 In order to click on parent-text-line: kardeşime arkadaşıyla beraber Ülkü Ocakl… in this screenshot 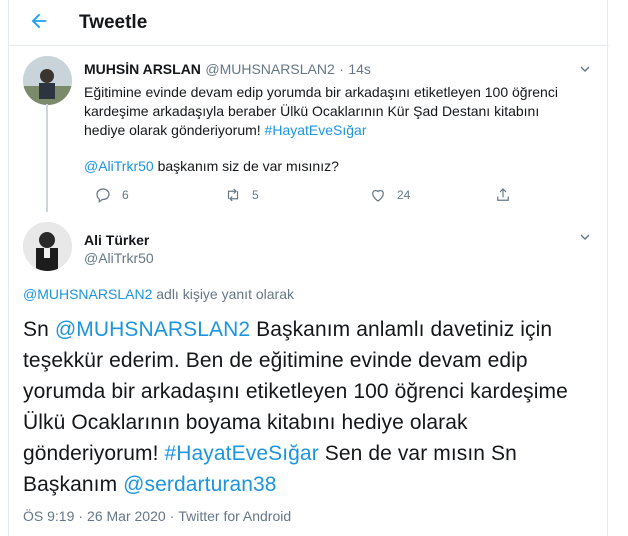, I will do `click(312, 111)`.